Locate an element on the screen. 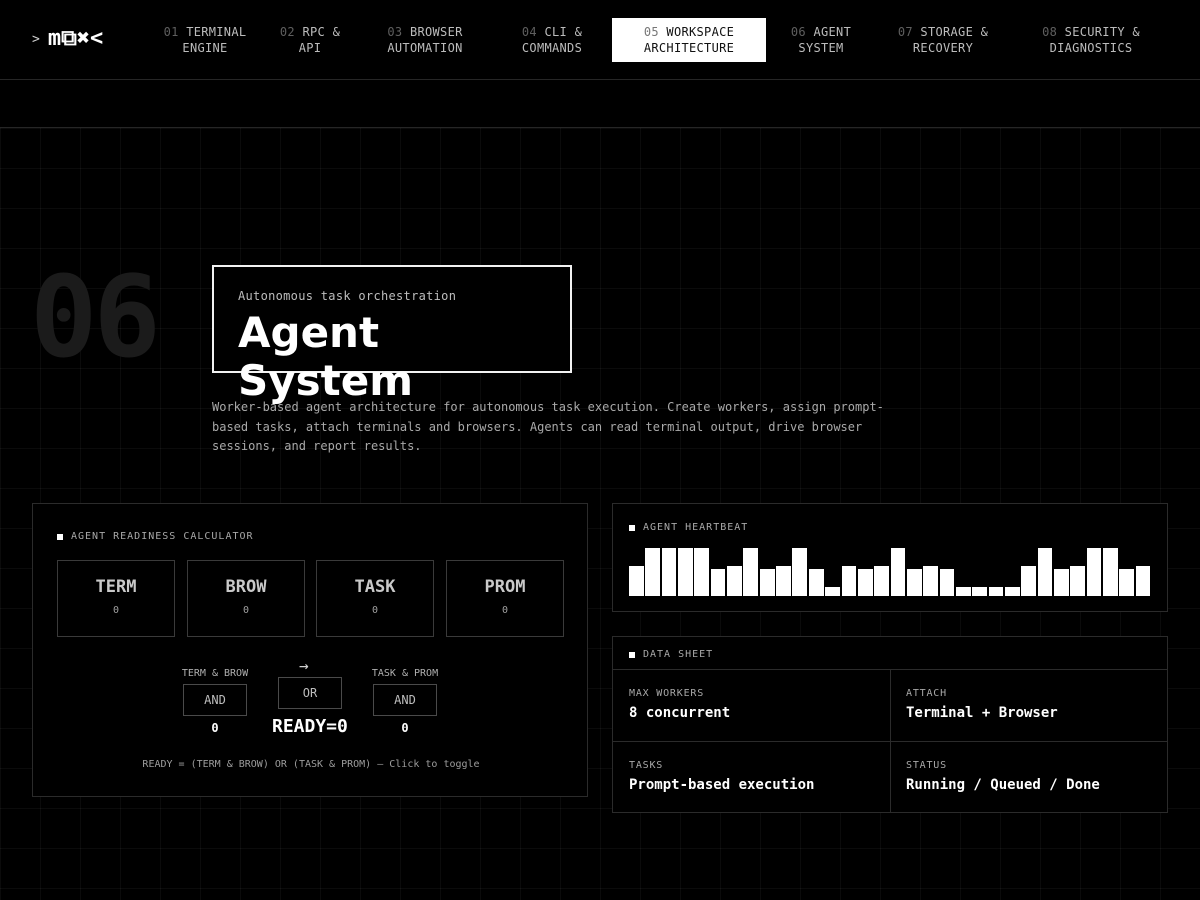 The height and width of the screenshot is (900, 1200). nav-num: 06 is located at coordinates (798, 32).